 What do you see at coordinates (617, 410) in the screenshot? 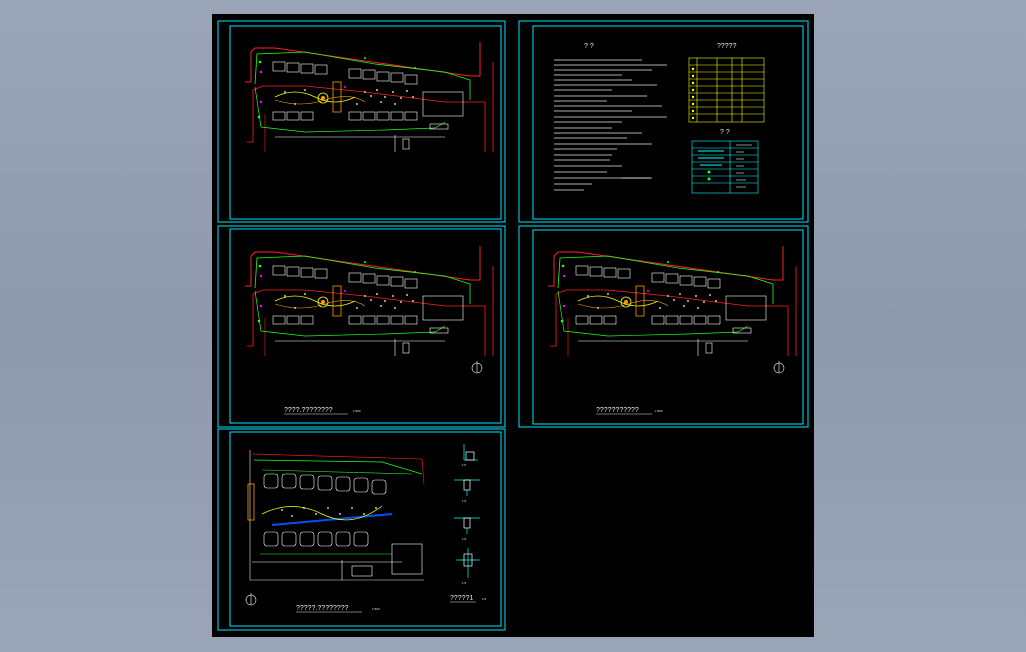
I see `panel-4-title: ???????????` at bounding box center [617, 410].